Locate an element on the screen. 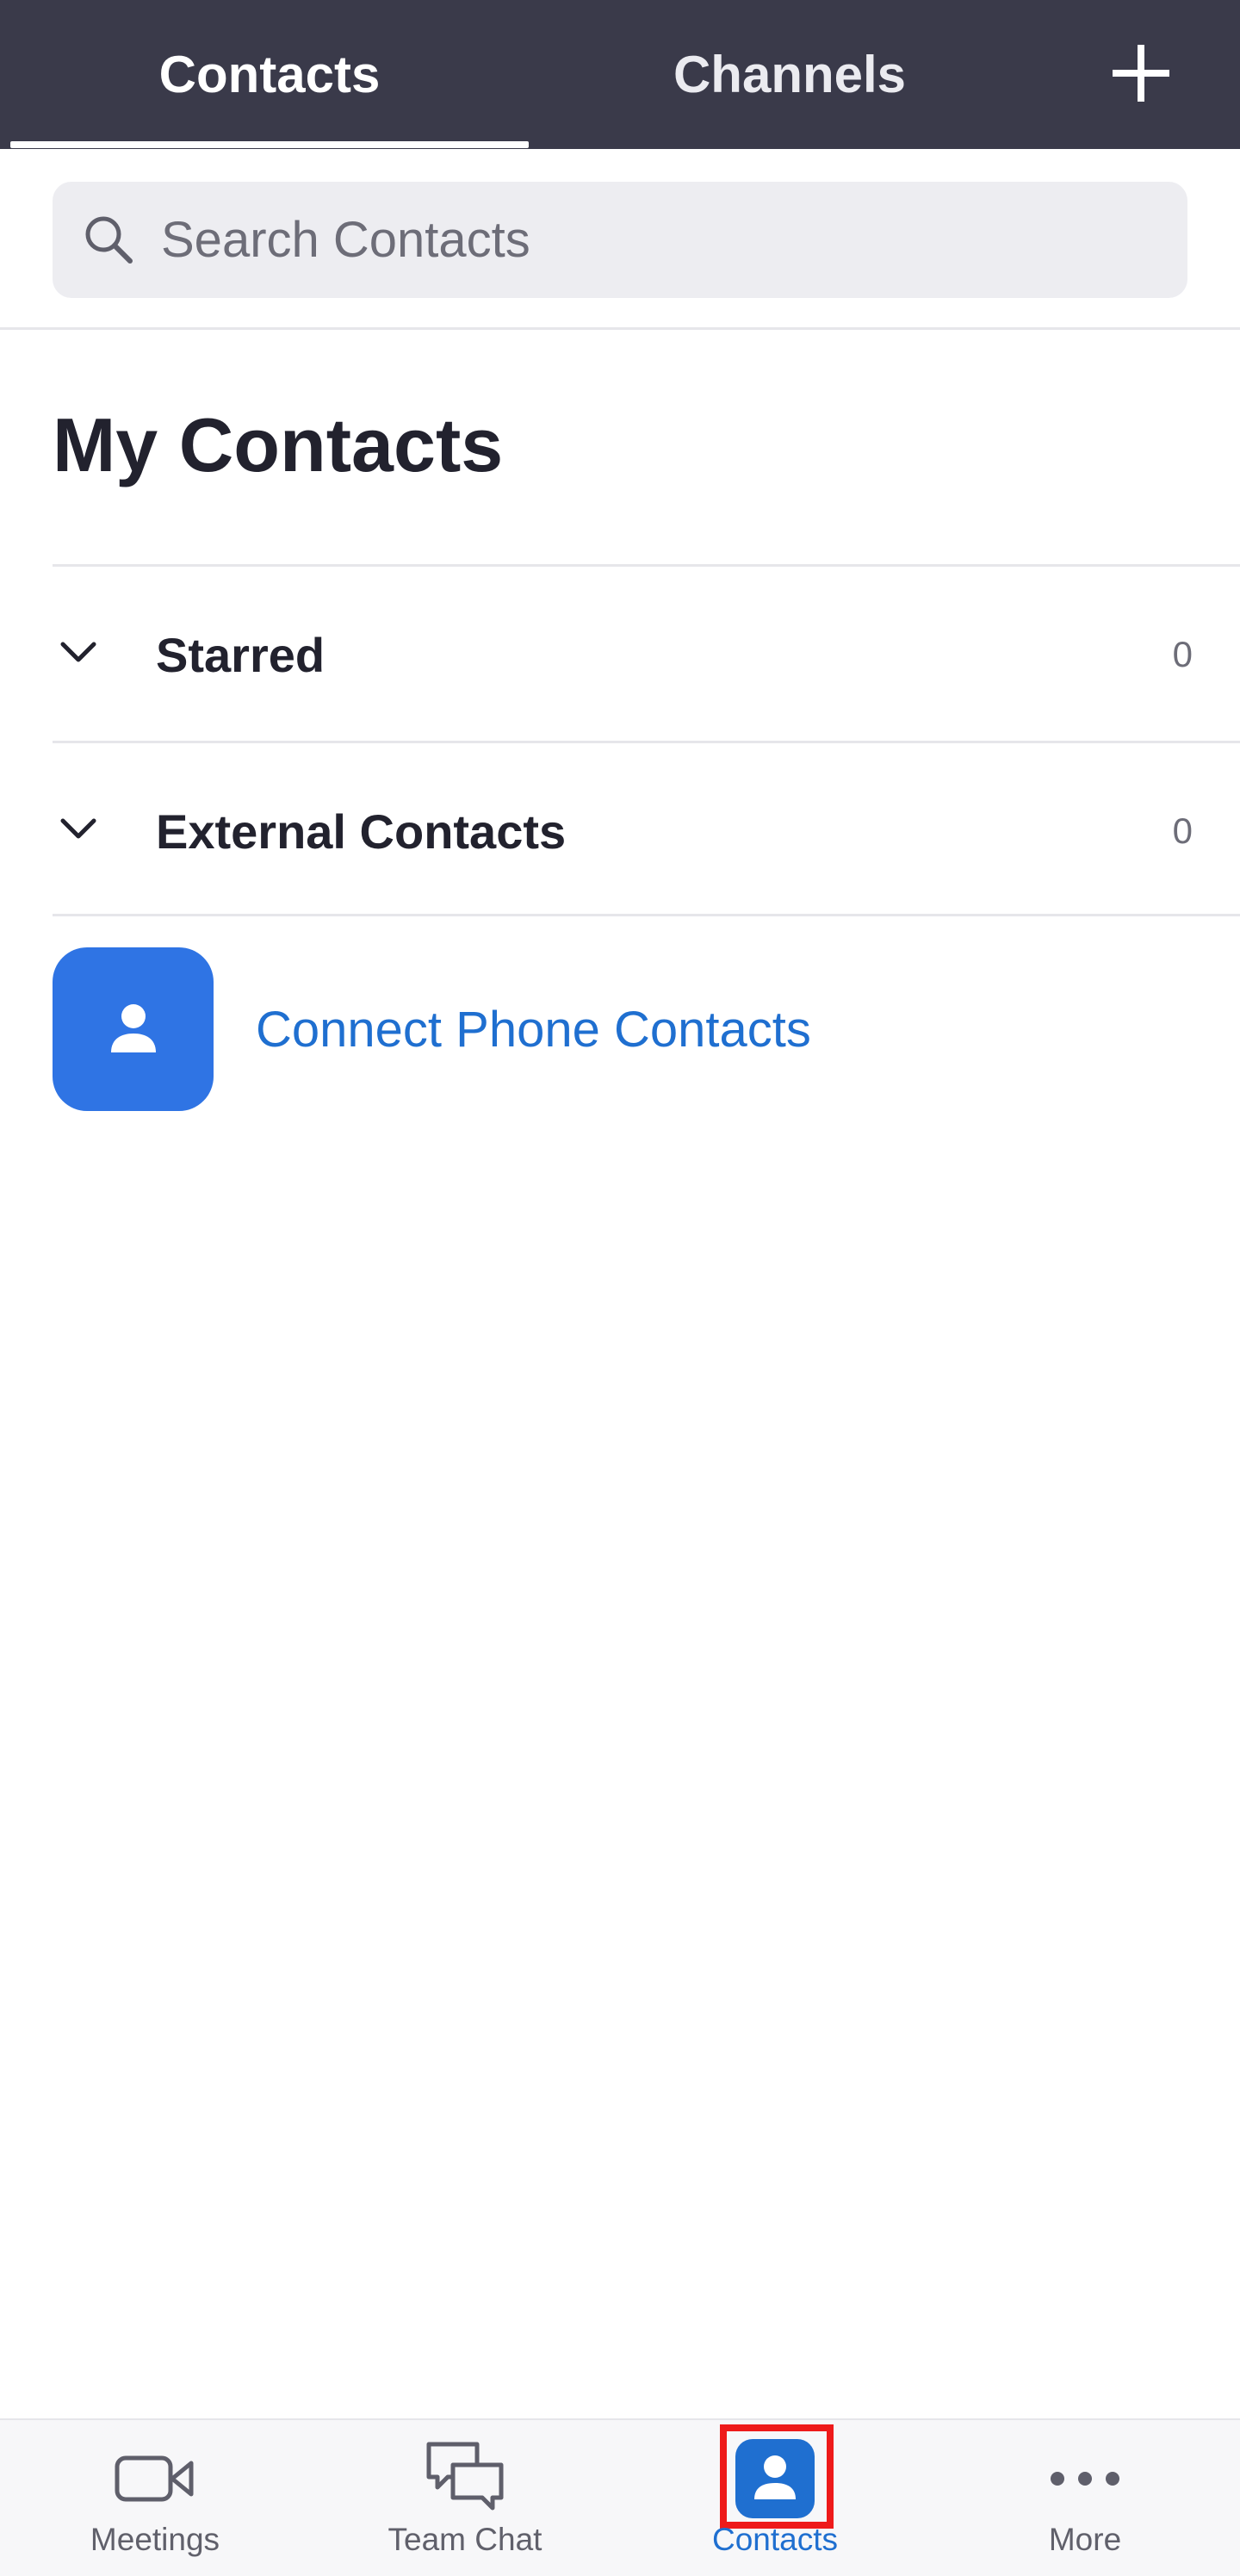  search-input is located at coordinates (661, 240).